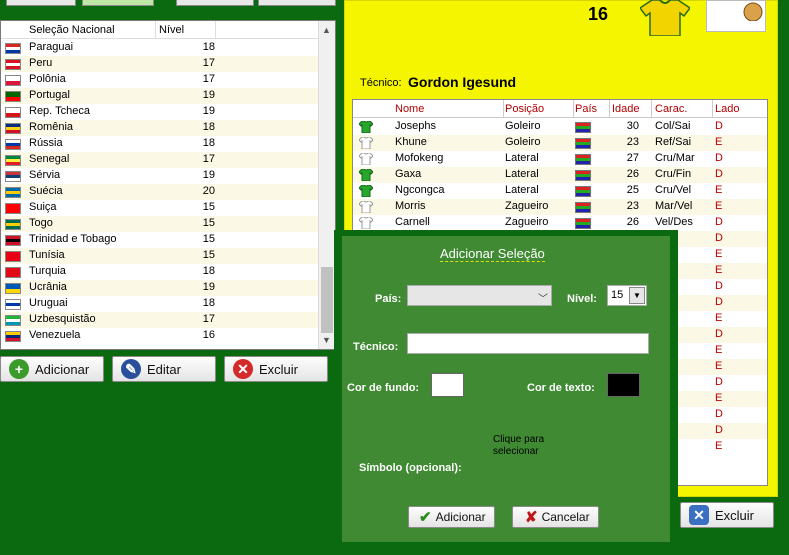  Describe the element at coordinates (523, 142) in the screenshot. I see `player-position: Goleiro` at that location.